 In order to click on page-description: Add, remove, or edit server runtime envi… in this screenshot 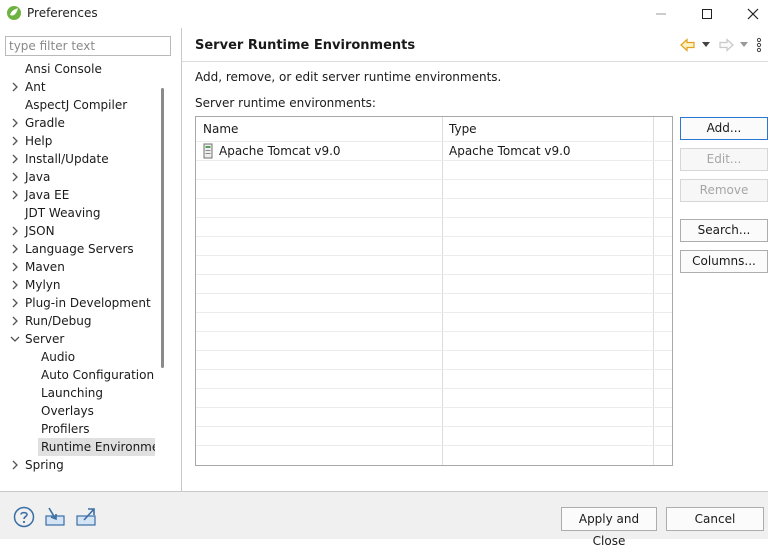, I will do `click(348, 77)`.